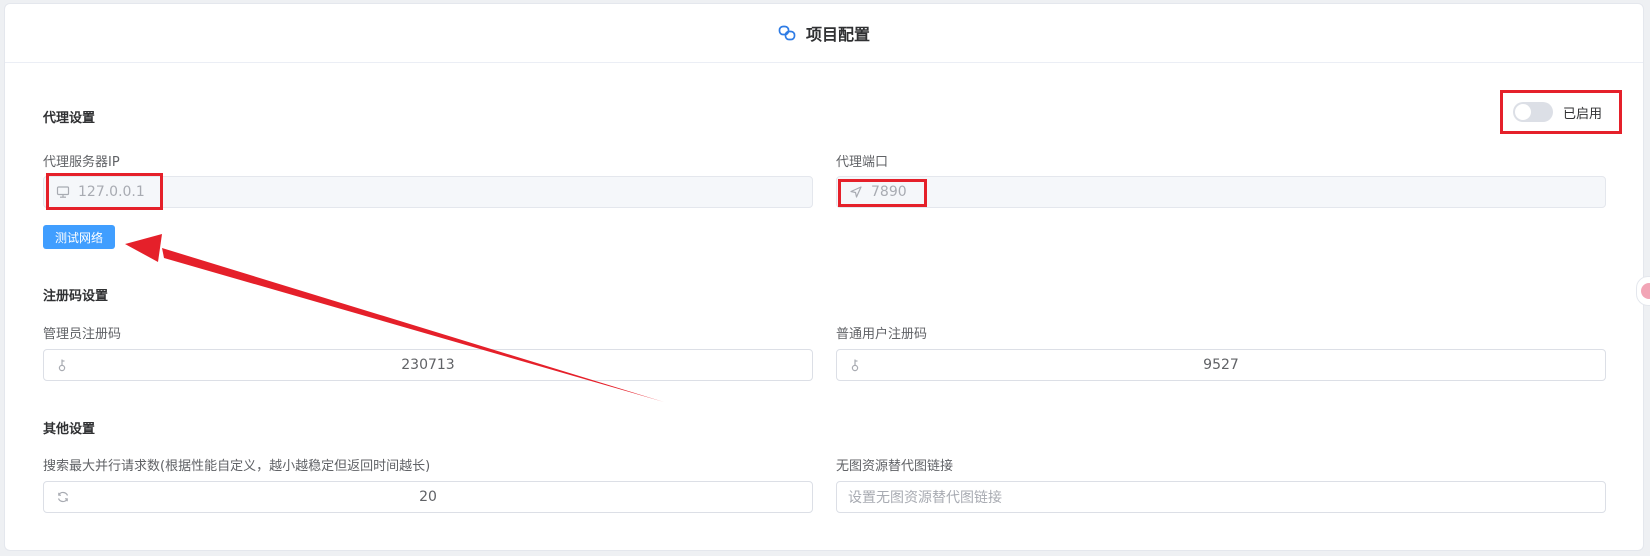 This screenshot has width=1650, height=556. What do you see at coordinates (882, 334) in the screenshot?
I see `user-code-label: 普通用户注册码` at bounding box center [882, 334].